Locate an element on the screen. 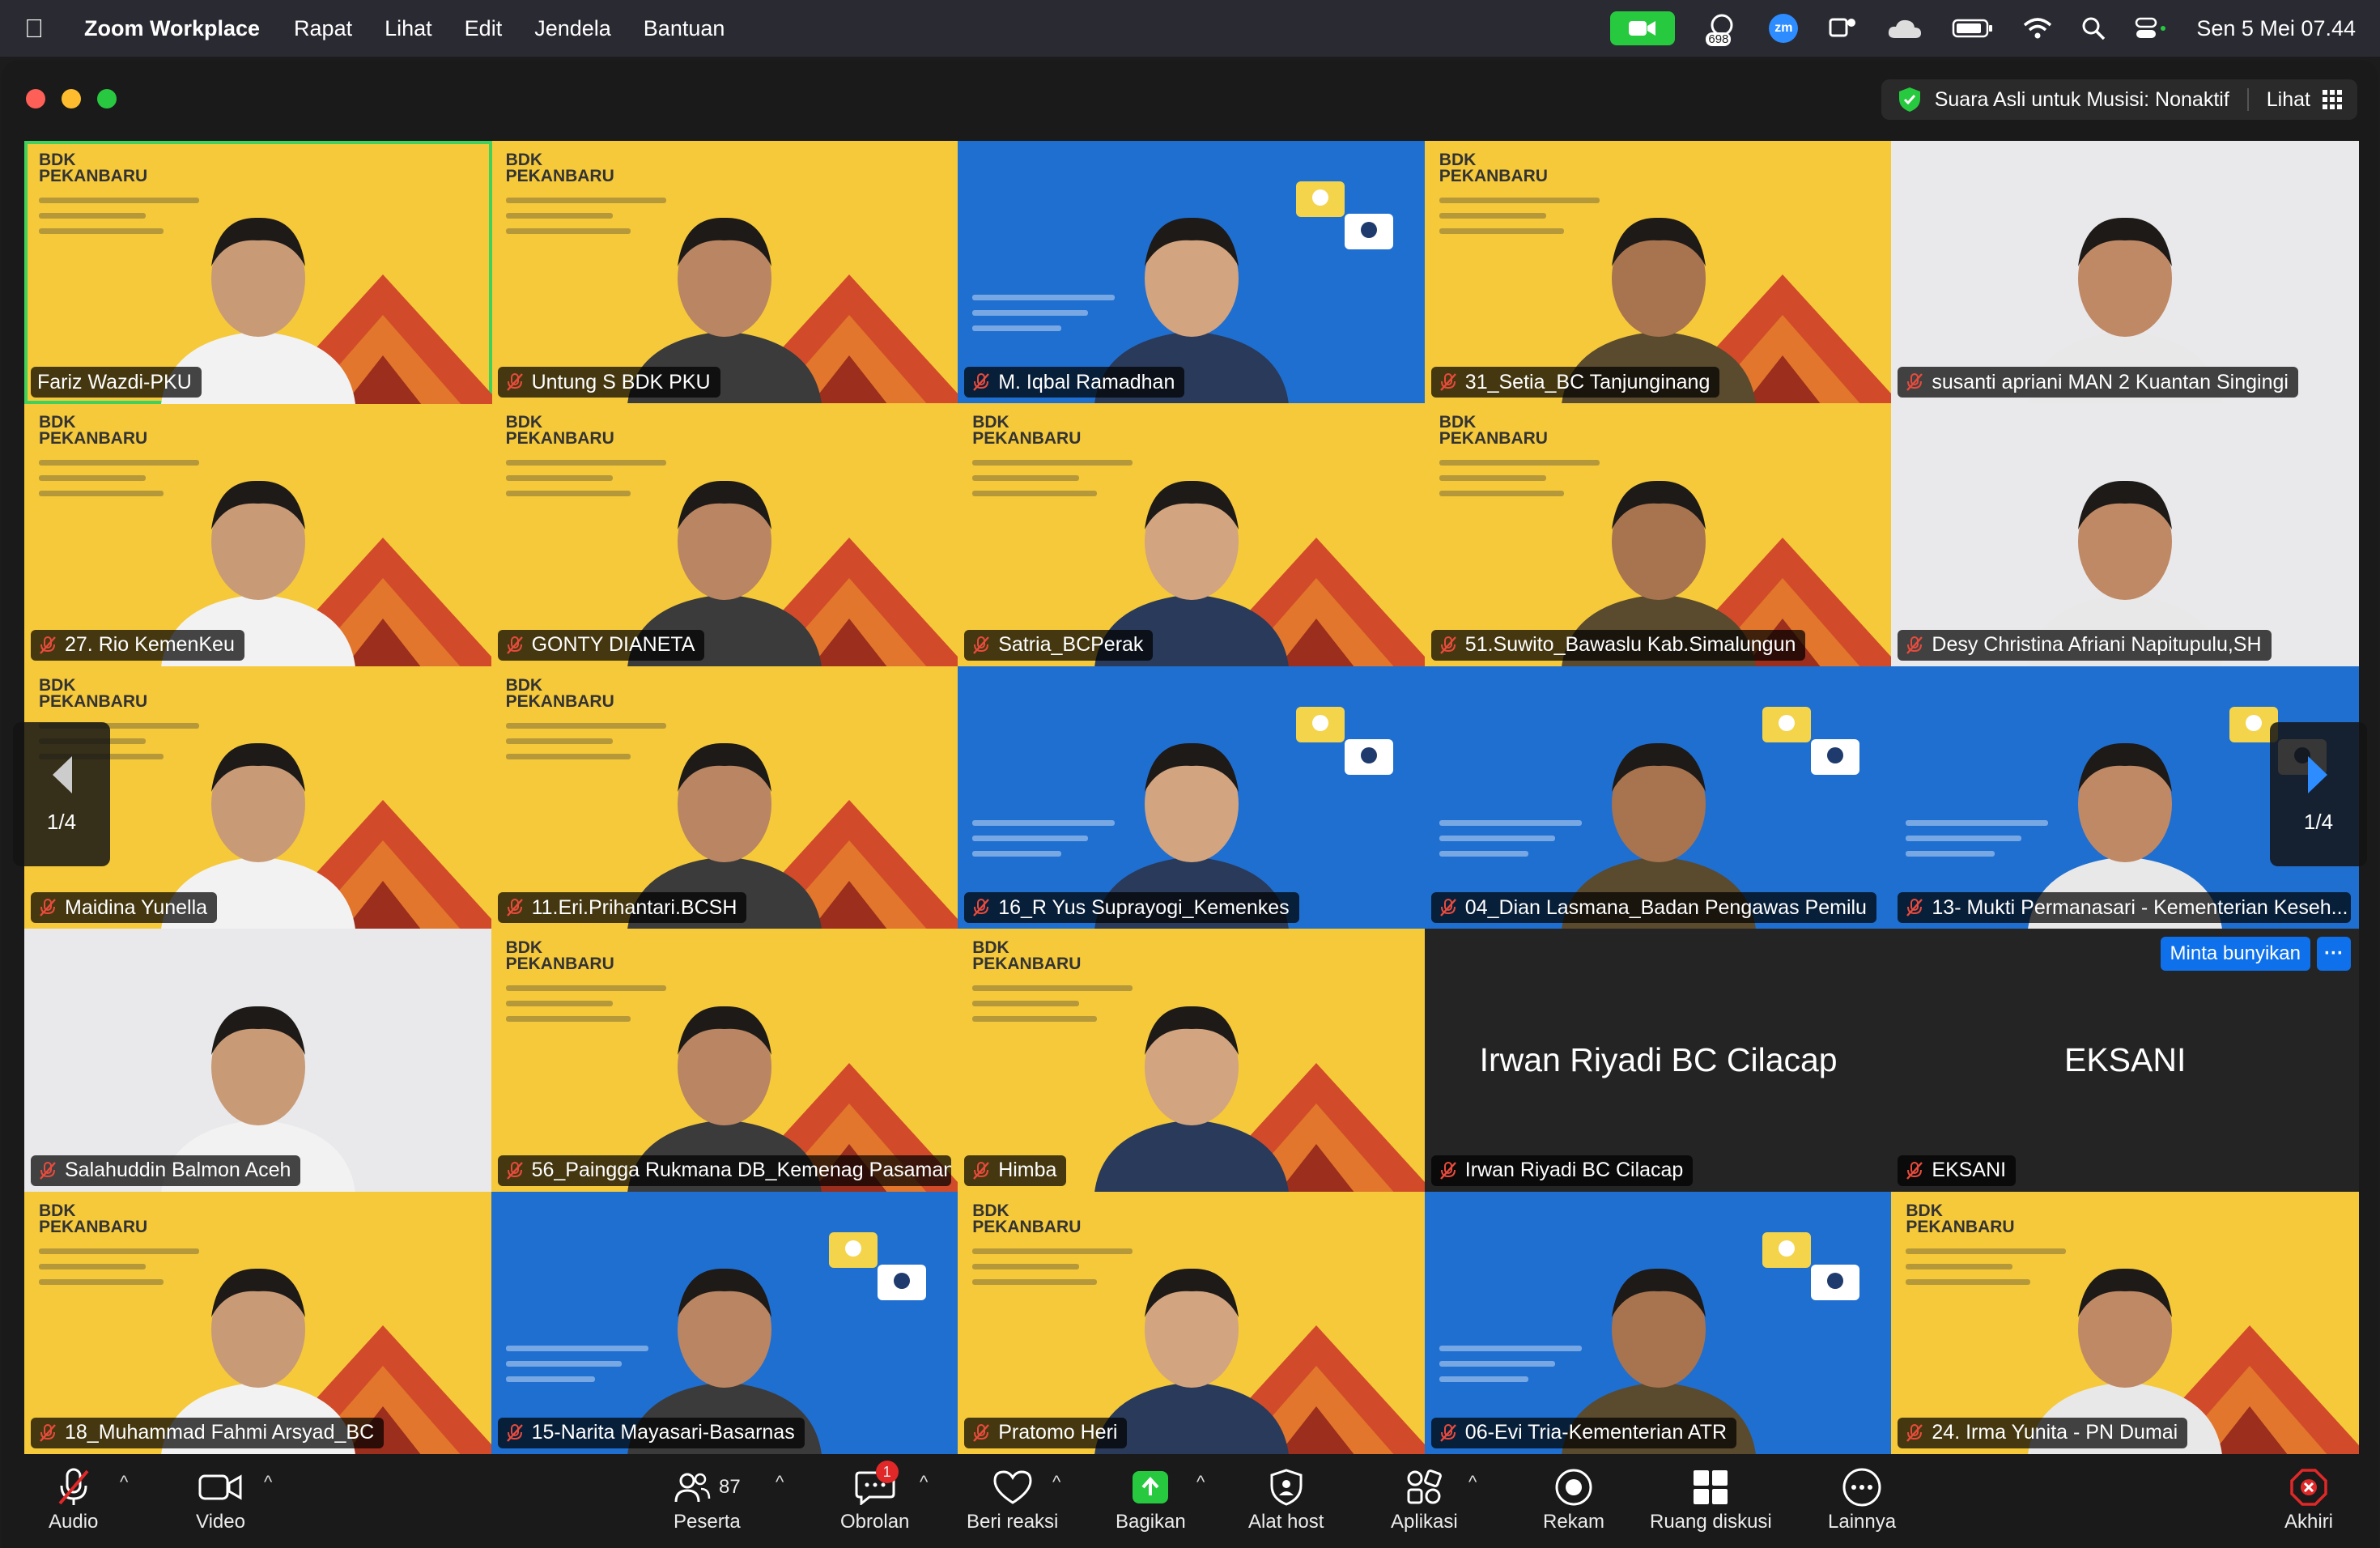  participant-tile: BDK PEKANBARU 24. Irma Yunita - PN Dumai is located at coordinates (2125, 1323).